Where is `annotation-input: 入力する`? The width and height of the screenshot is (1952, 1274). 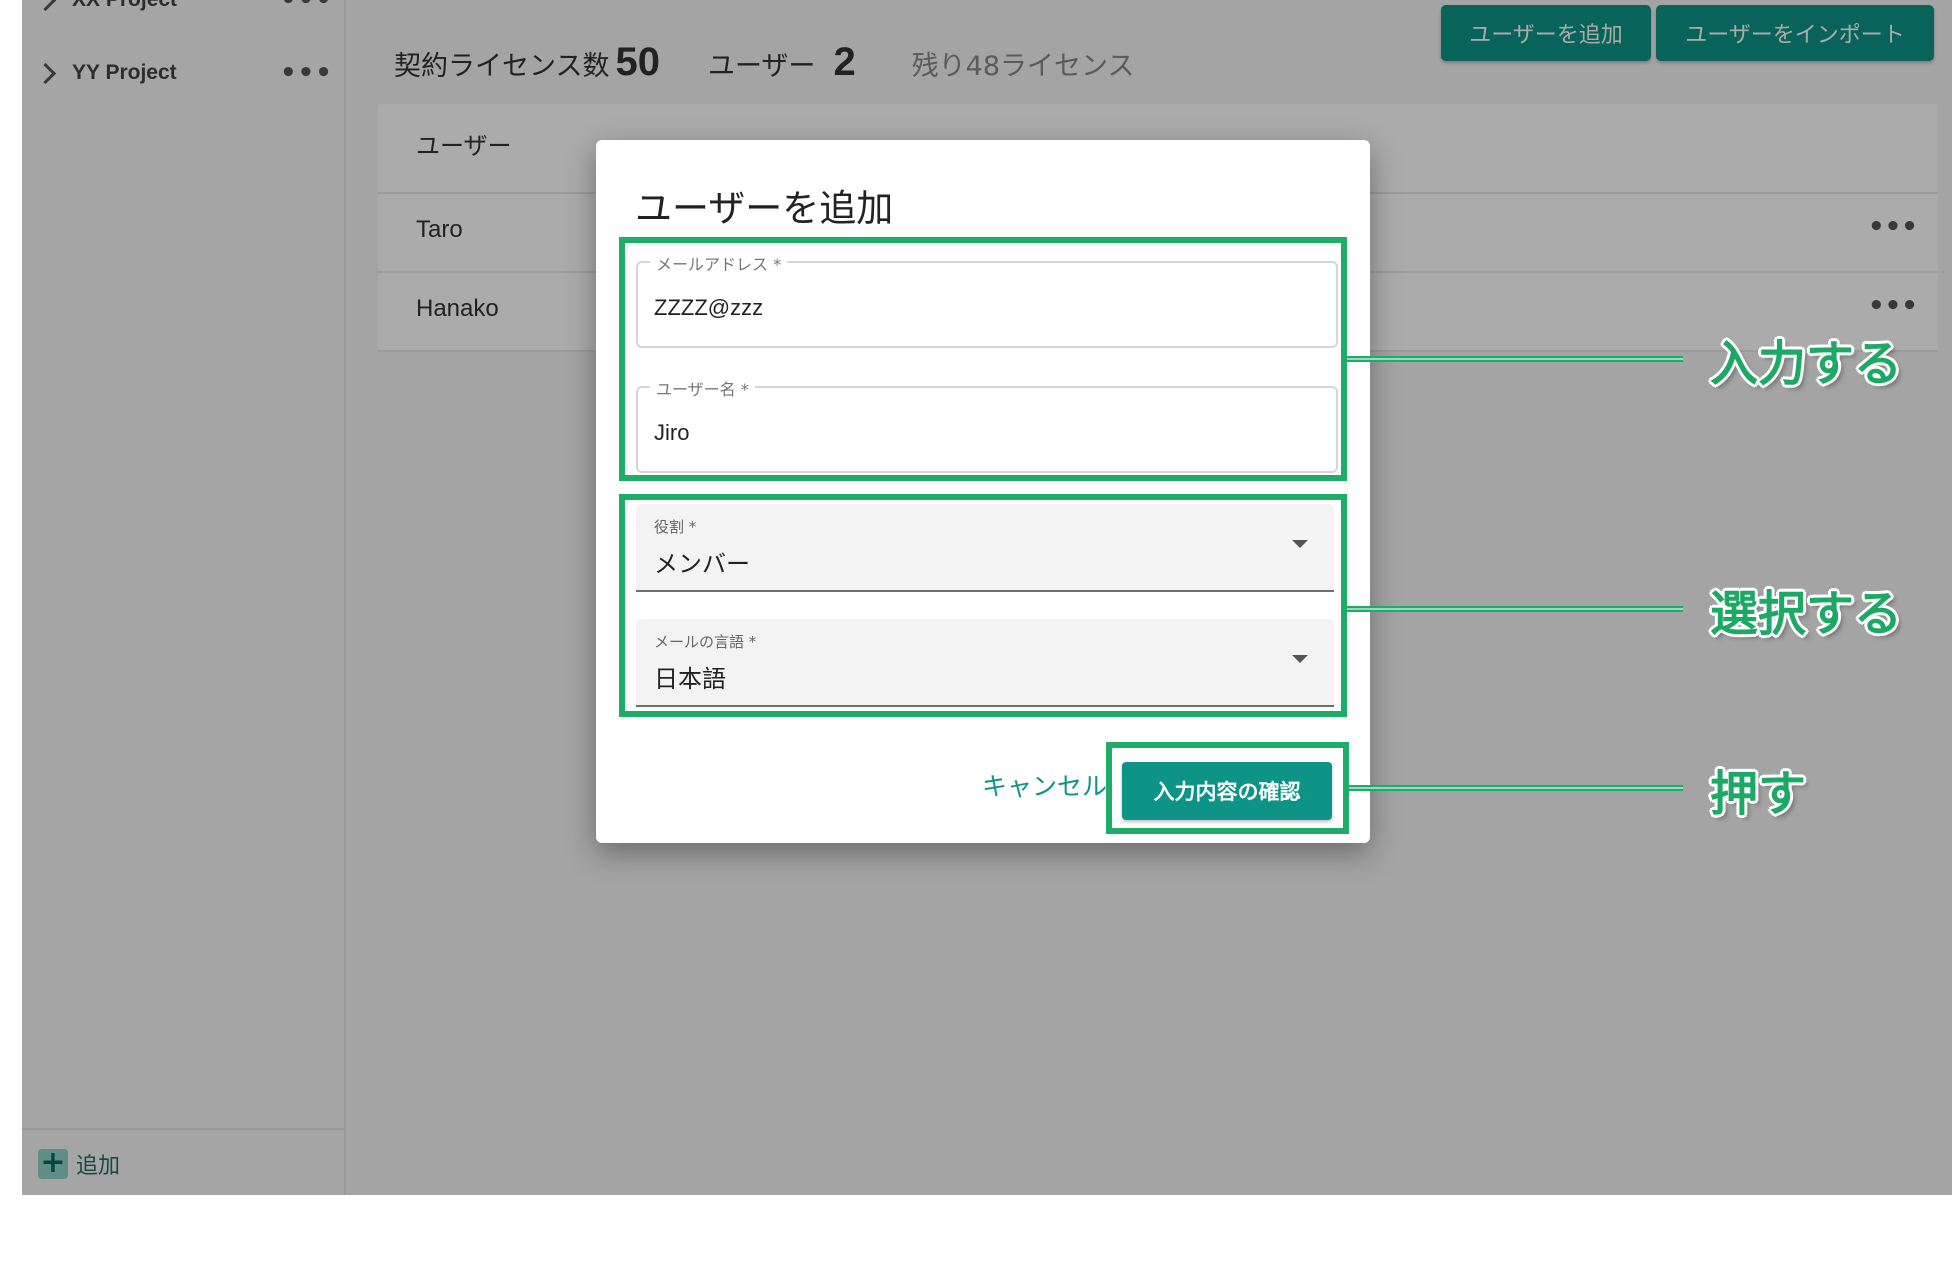 annotation-input: 入力する is located at coordinates (1806, 364).